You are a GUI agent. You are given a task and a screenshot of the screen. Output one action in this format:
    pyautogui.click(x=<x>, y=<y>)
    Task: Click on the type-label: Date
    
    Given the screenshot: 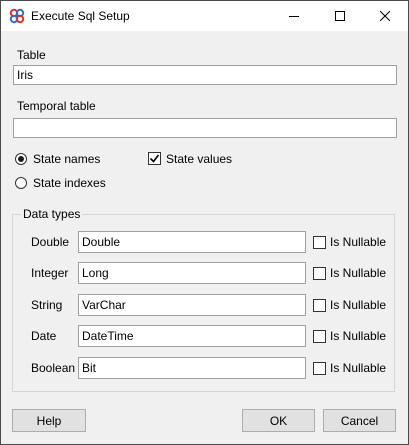 What is the action you would take?
    pyautogui.click(x=44, y=336)
    